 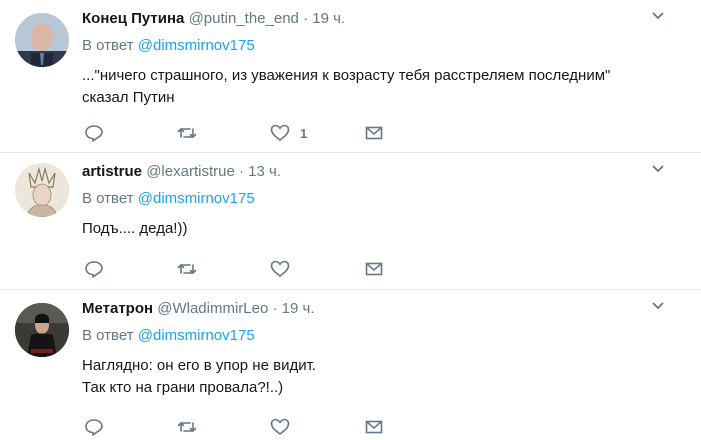 What do you see at coordinates (128, 97) in the screenshot?
I see `tweet-text-line: сказал Путин` at bounding box center [128, 97].